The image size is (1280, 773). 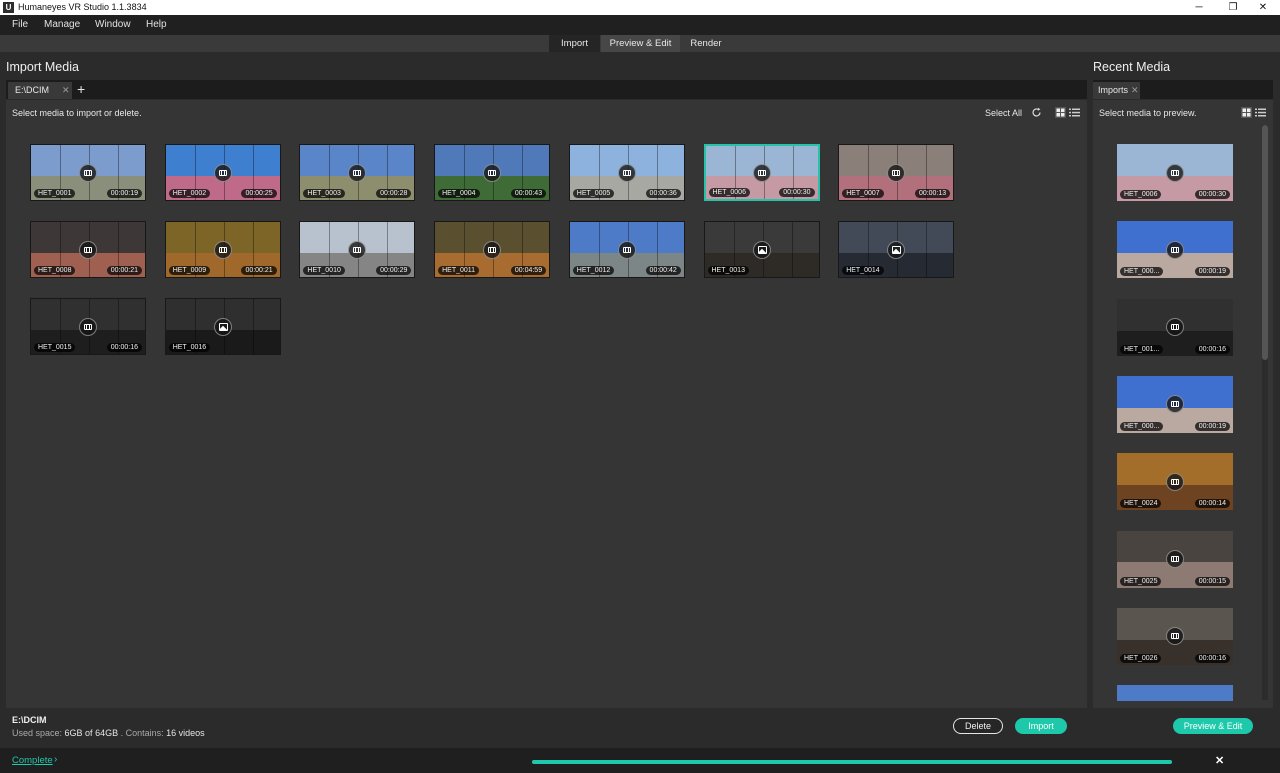 I want to click on media-thumbnail: HET_0010 00:00:29, so click(x=357, y=249).